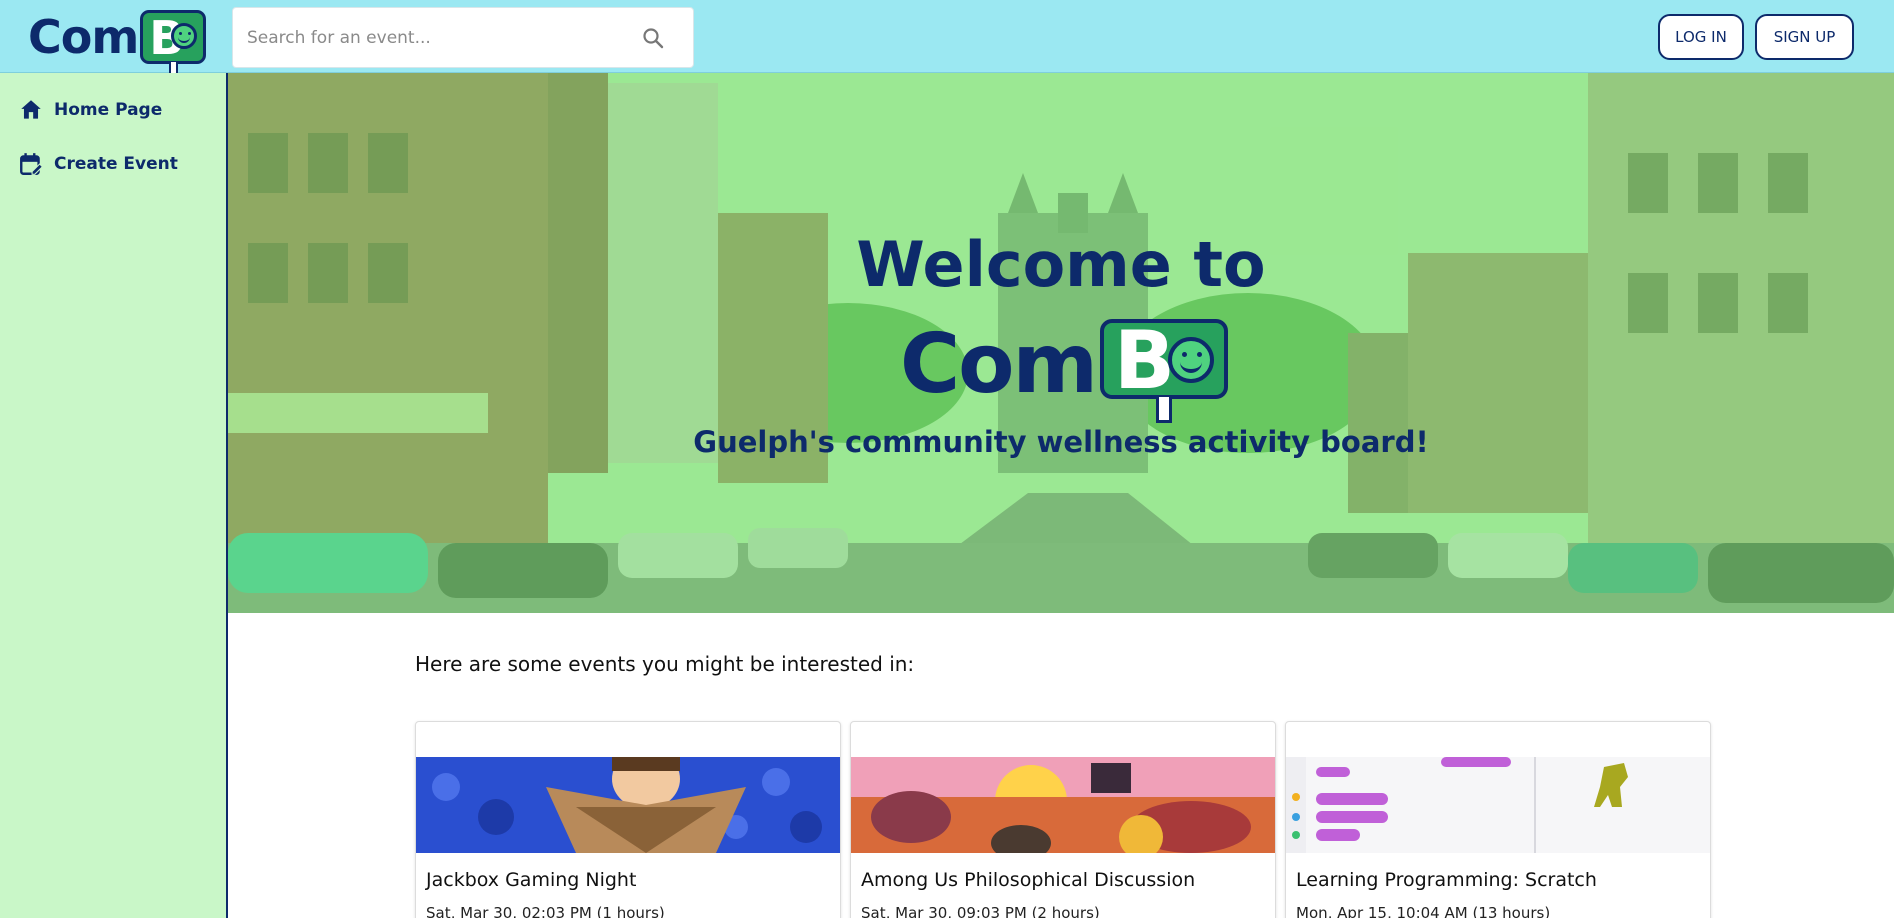 The image size is (1894, 918). Describe the element at coordinates (1163, 410) in the screenshot. I see `sign-stick` at that location.